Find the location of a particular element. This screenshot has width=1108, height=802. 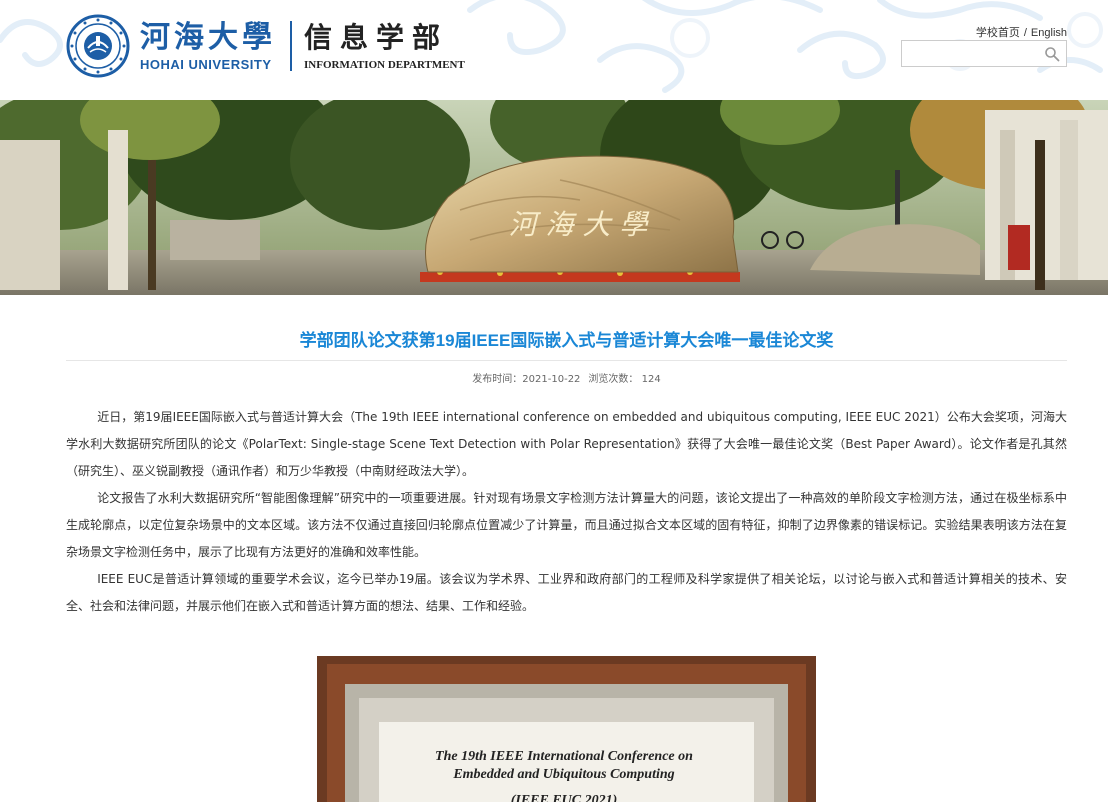

publish-date: 2021-10-22 is located at coordinates (551, 379).